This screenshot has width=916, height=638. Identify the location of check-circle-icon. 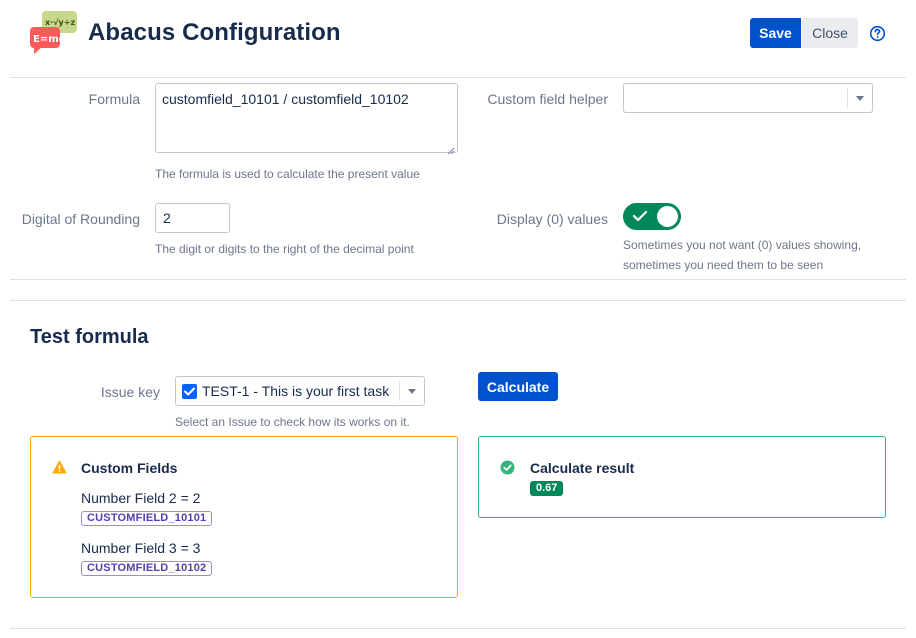
(507, 467).